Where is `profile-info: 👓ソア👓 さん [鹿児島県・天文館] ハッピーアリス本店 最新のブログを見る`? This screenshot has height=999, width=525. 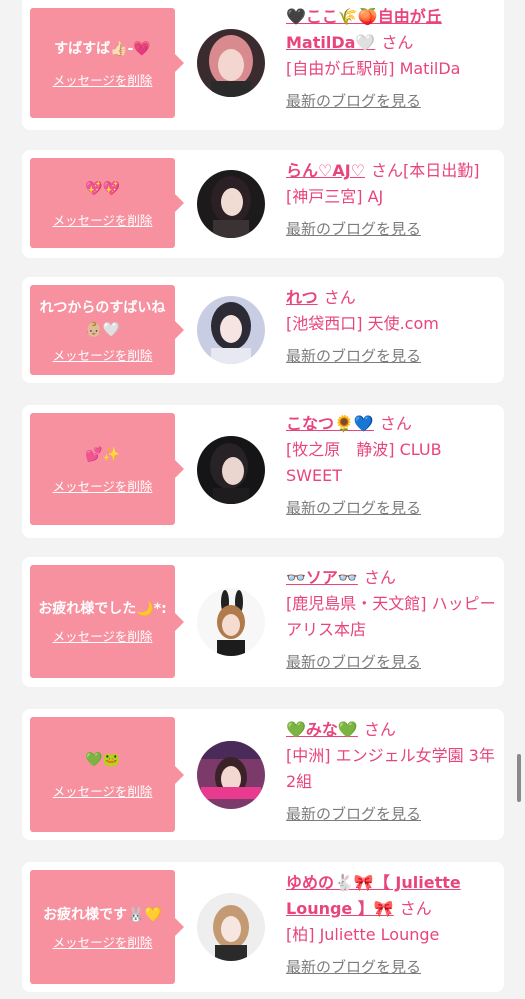 profile-info: 👓ソア👓 さん [鹿児島県・天文館] ハッピーアリス本店 最新のブログを見る is located at coordinates (391, 619).